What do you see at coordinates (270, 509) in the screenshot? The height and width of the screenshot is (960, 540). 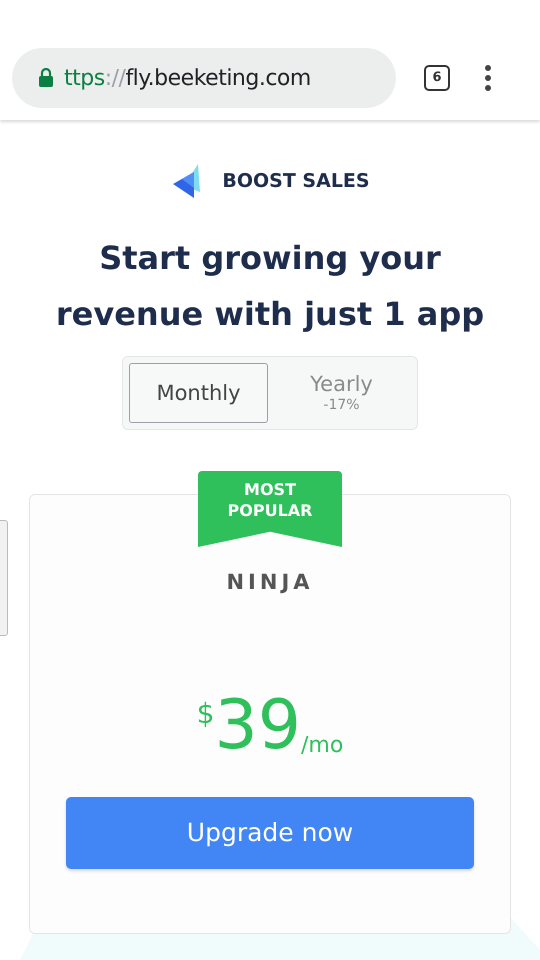 I see `popular-ribbon: MOST POPULAR` at bounding box center [270, 509].